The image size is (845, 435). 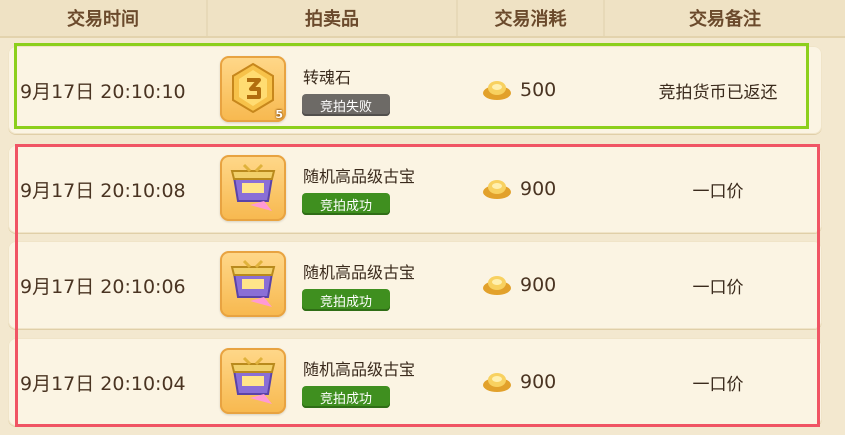 I want to click on record-time: 9月17日 20:10:06, so click(x=103, y=286).